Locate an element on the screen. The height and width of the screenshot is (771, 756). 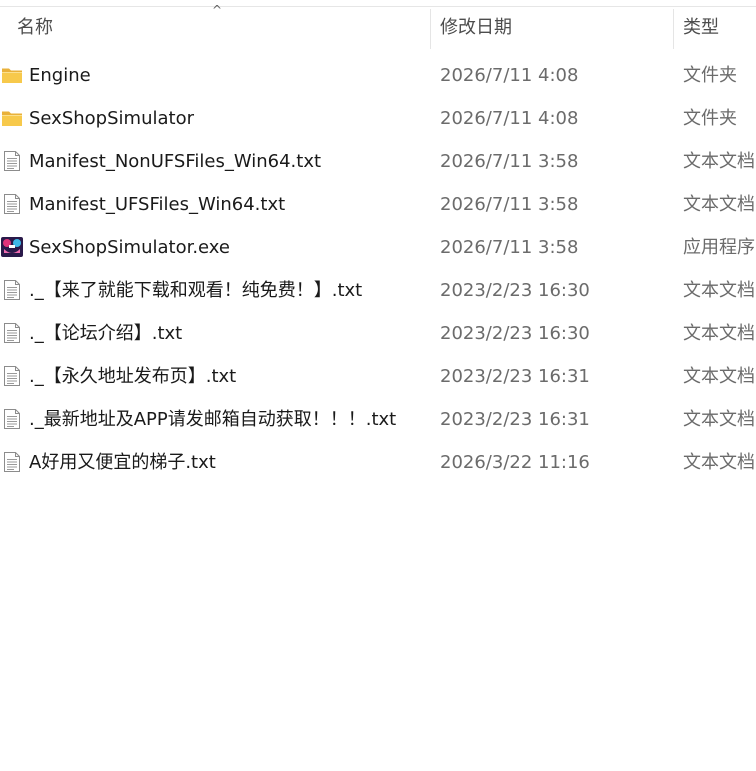
file-row: ._【论坛介绍】.txt 2023/2/23 16:30 文本文档 is located at coordinates (378, 333).